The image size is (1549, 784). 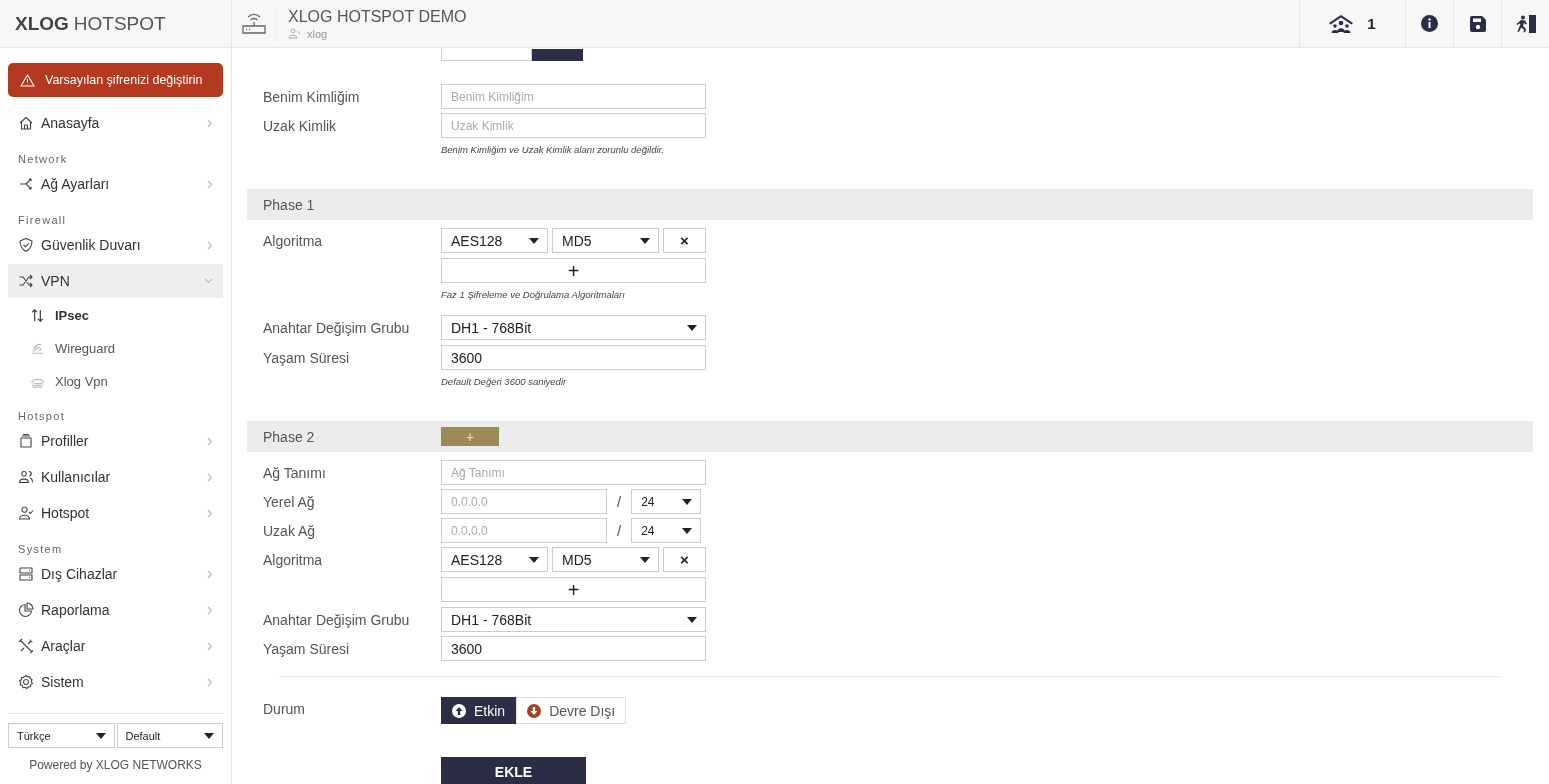 What do you see at coordinates (311, 96) in the screenshot?
I see `field-label: Benim Kimliğim` at bounding box center [311, 96].